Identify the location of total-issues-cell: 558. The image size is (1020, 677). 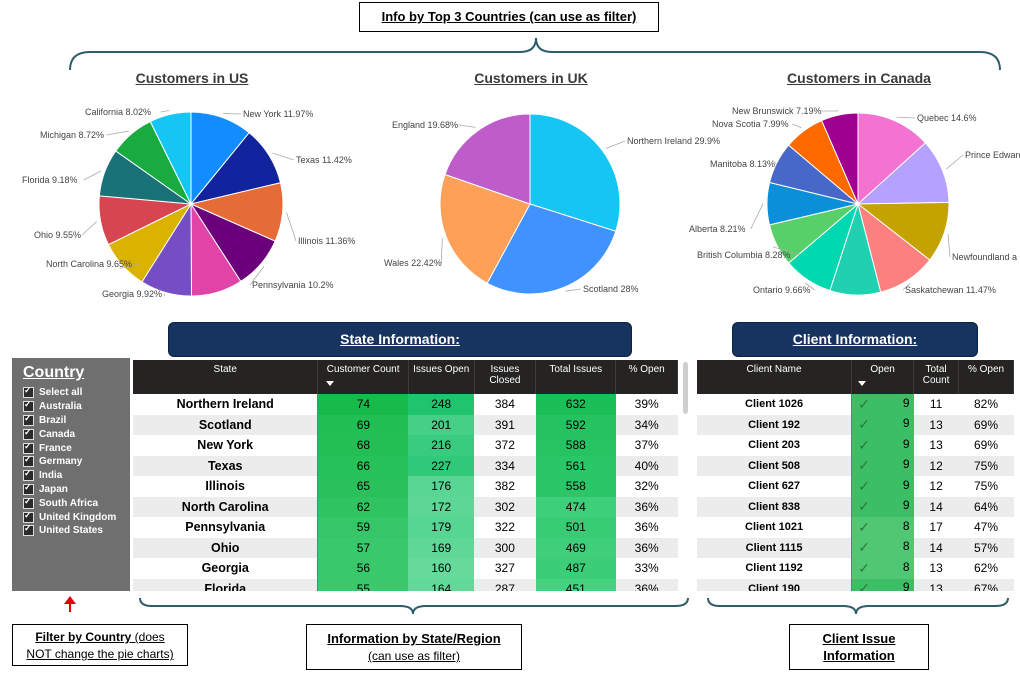
(575, 486).